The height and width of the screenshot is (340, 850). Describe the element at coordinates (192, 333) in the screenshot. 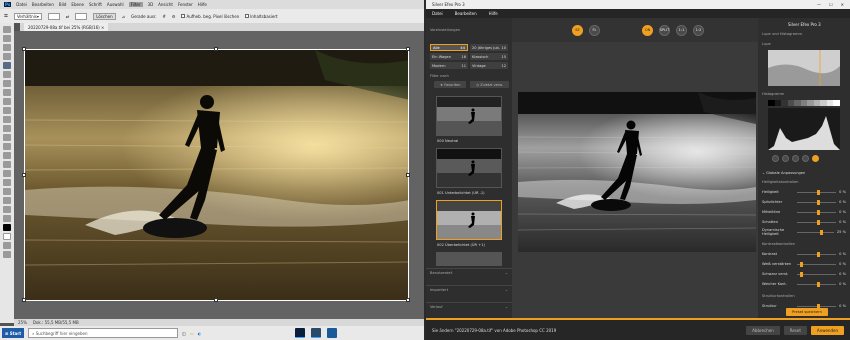

I see `explorer-icon: ▭` at that location.